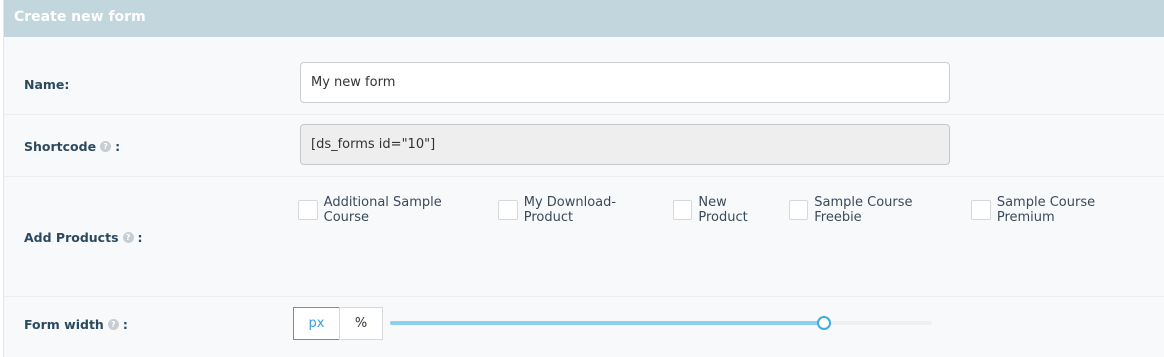  I want to click on product-option: Sample Course Premium, so click(1062, 210).